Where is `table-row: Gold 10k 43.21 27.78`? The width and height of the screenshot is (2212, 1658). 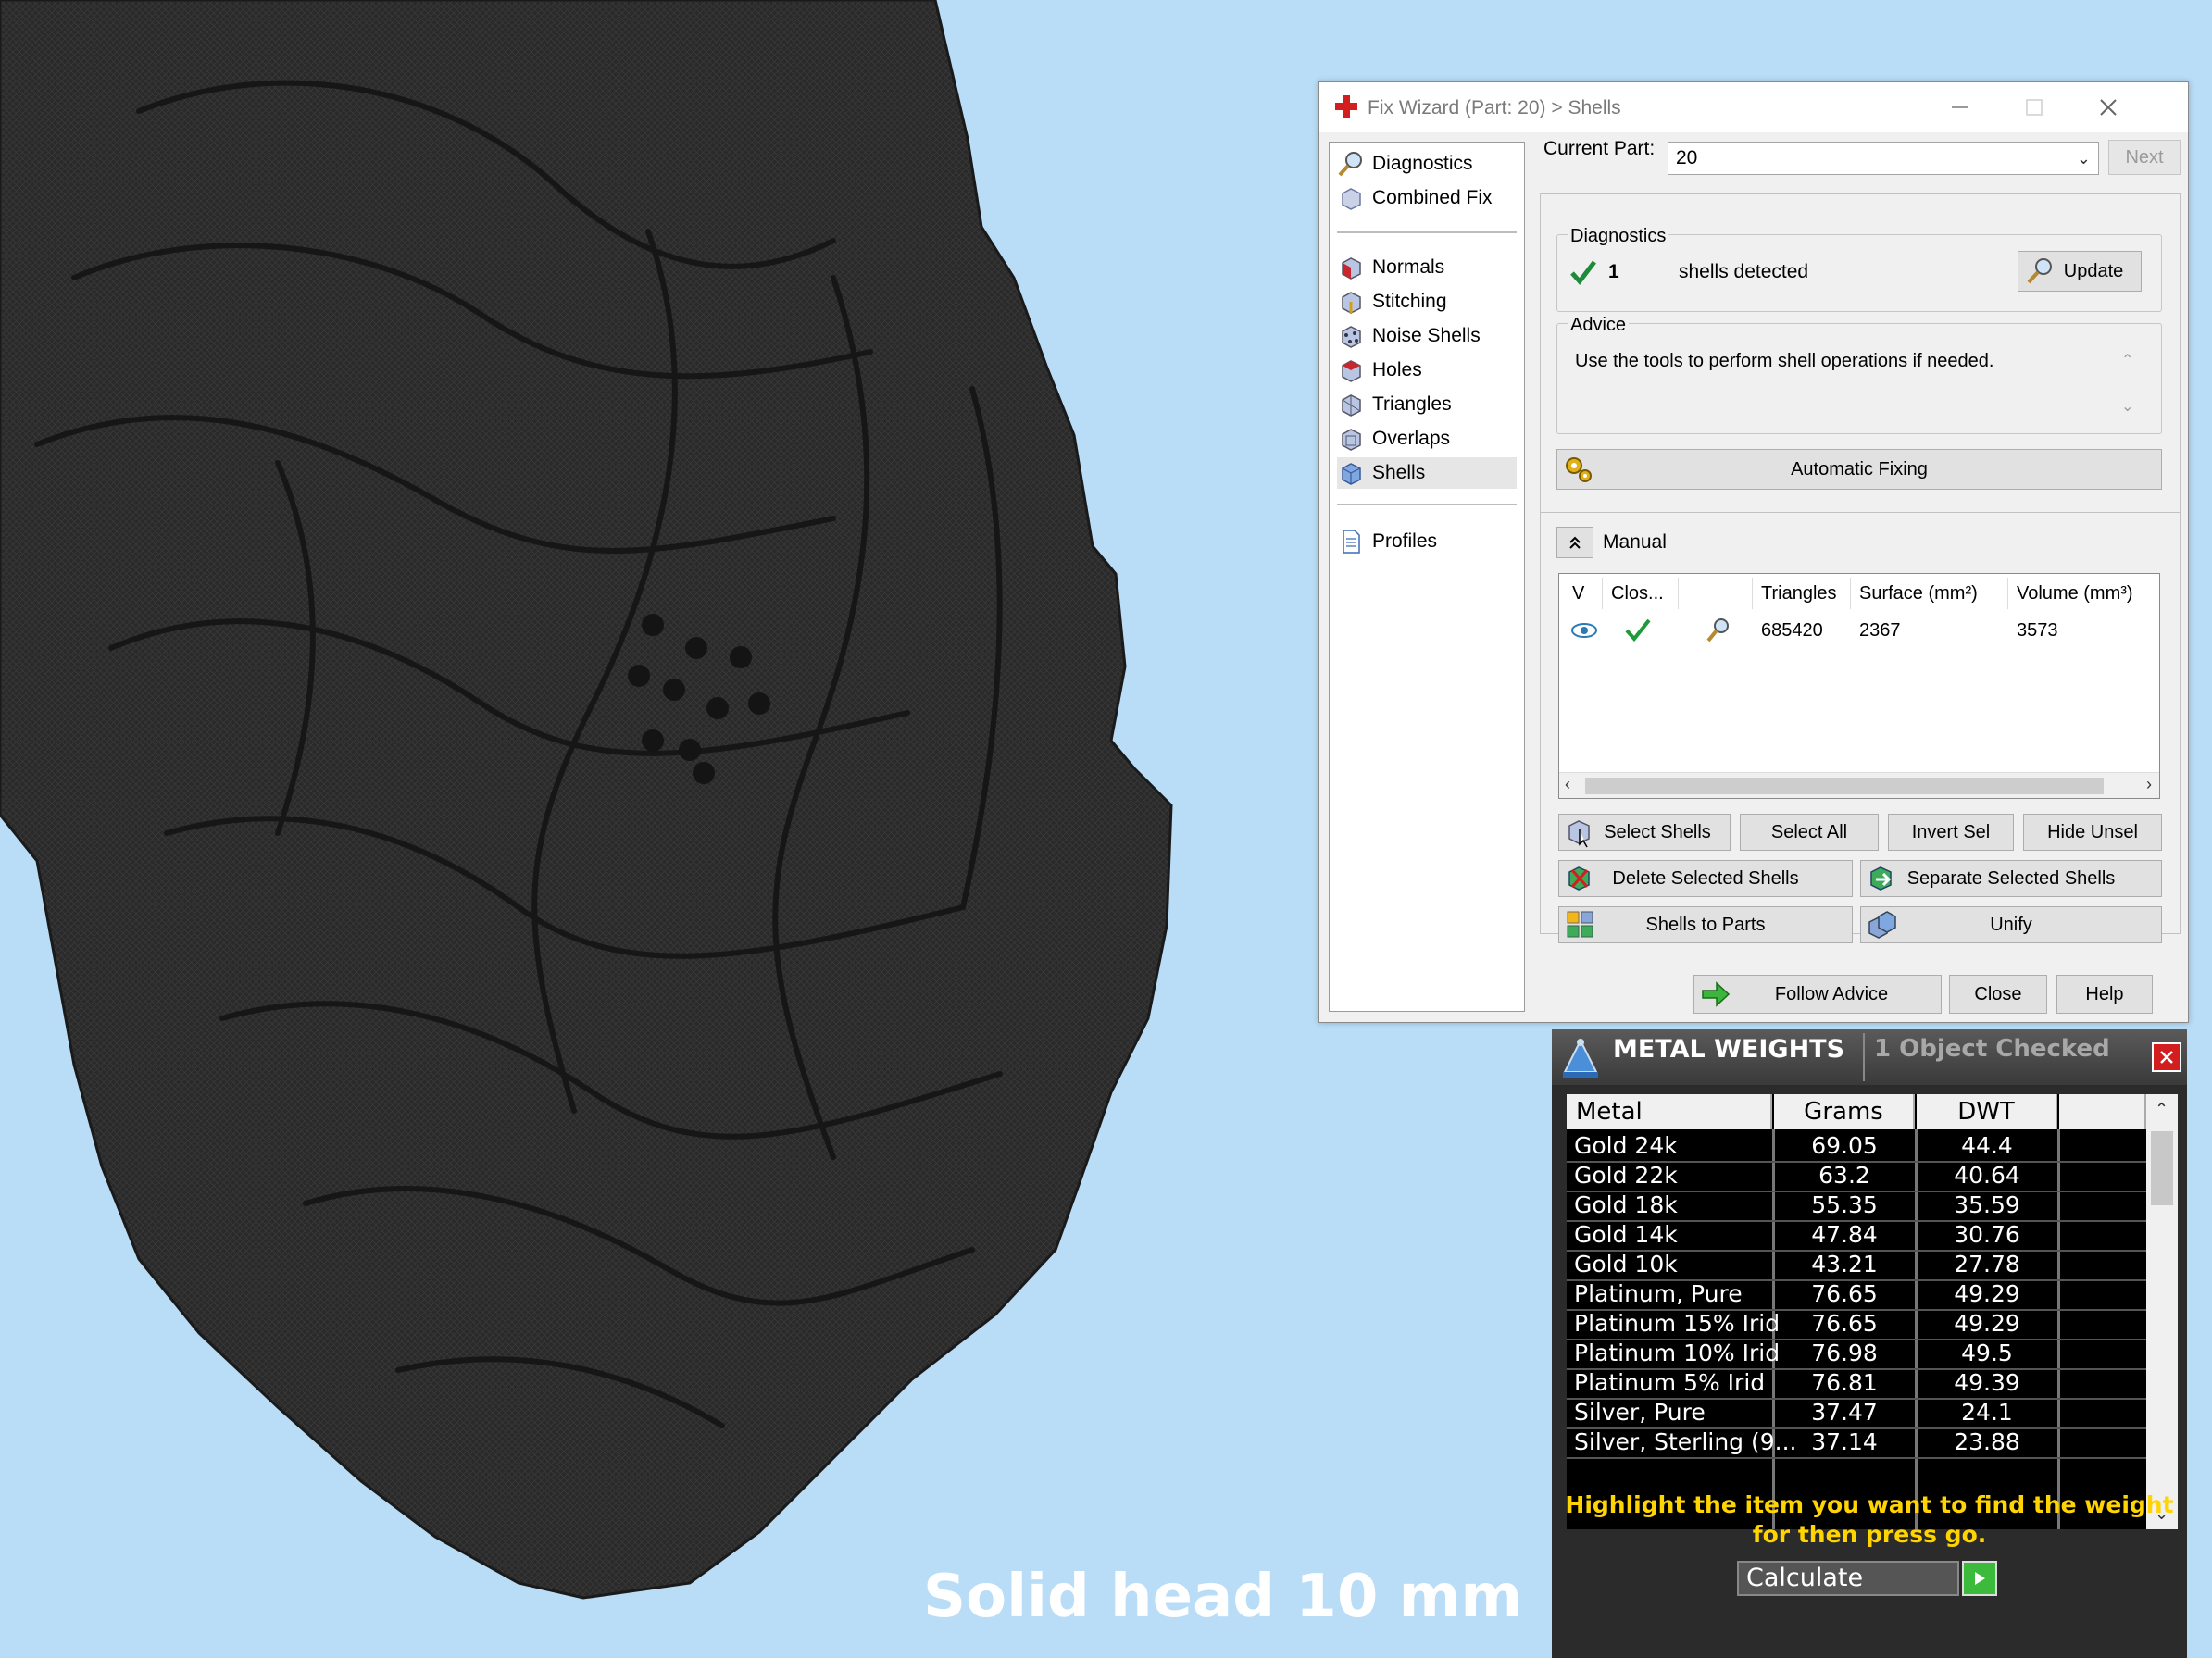 table-row: Gold 10k 43.21 27.78 is located at coordinates (1856, 1265).